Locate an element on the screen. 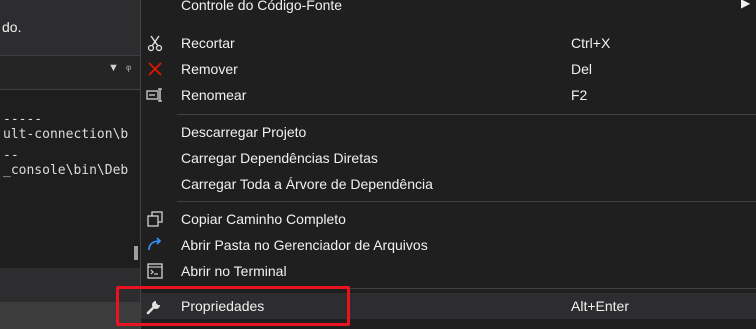 The image size is (756, 329). output-line: ----- is located at coordinates (23, 119).